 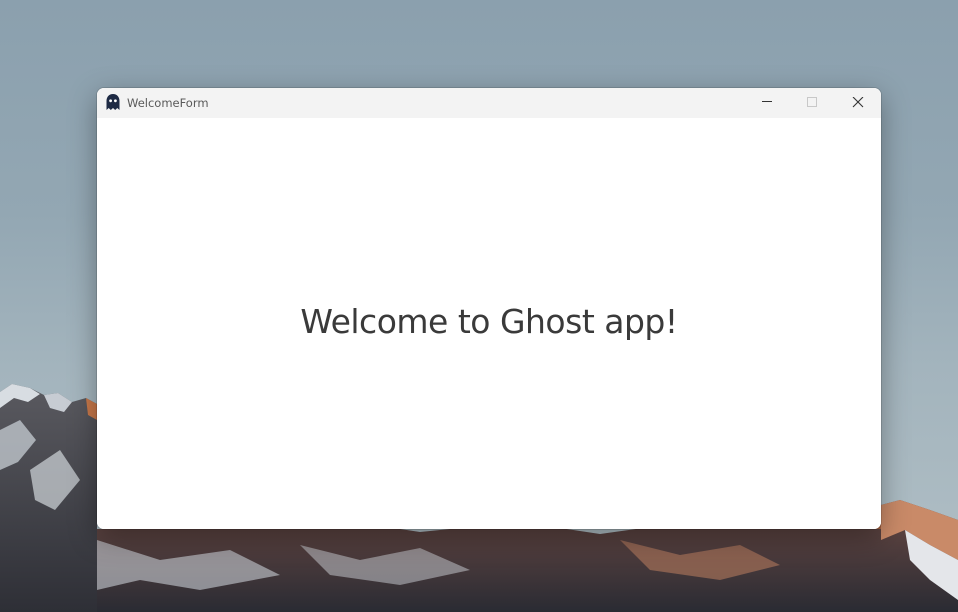 I want to click on title-bar: WelcomeForm, so click(x=489, y=103).